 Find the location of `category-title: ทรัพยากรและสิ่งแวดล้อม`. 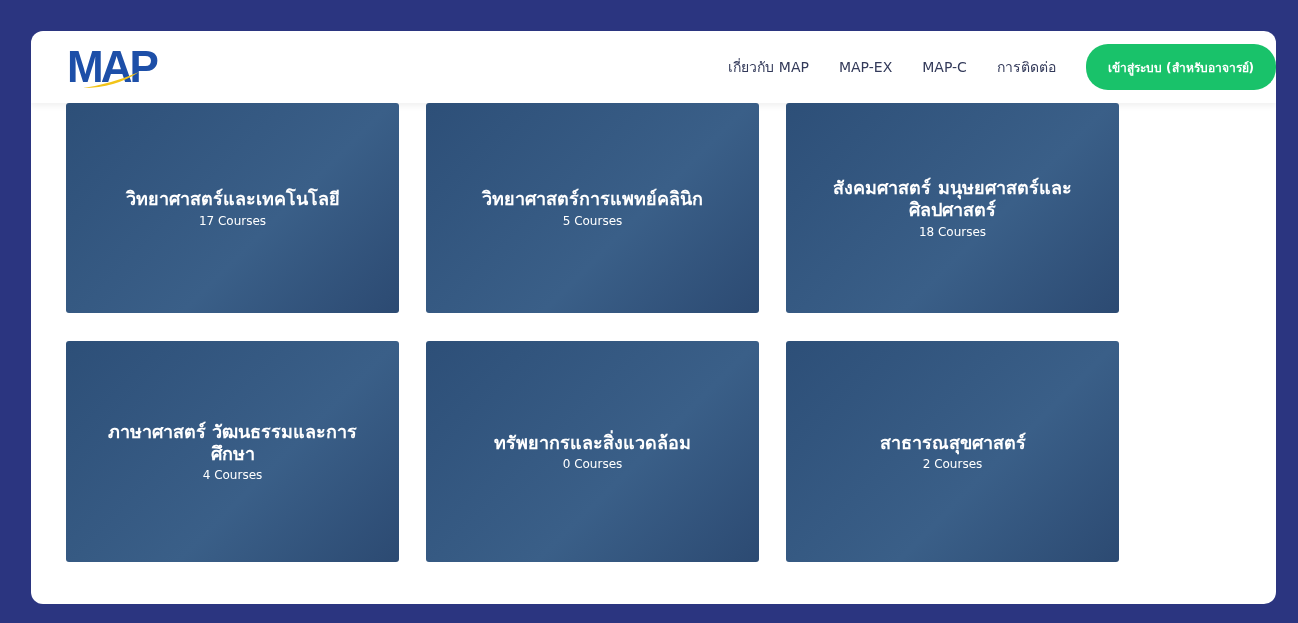

category-title: ทรัพยากรและสิ่งแวดล้อม is located at coordinates (592, 442).